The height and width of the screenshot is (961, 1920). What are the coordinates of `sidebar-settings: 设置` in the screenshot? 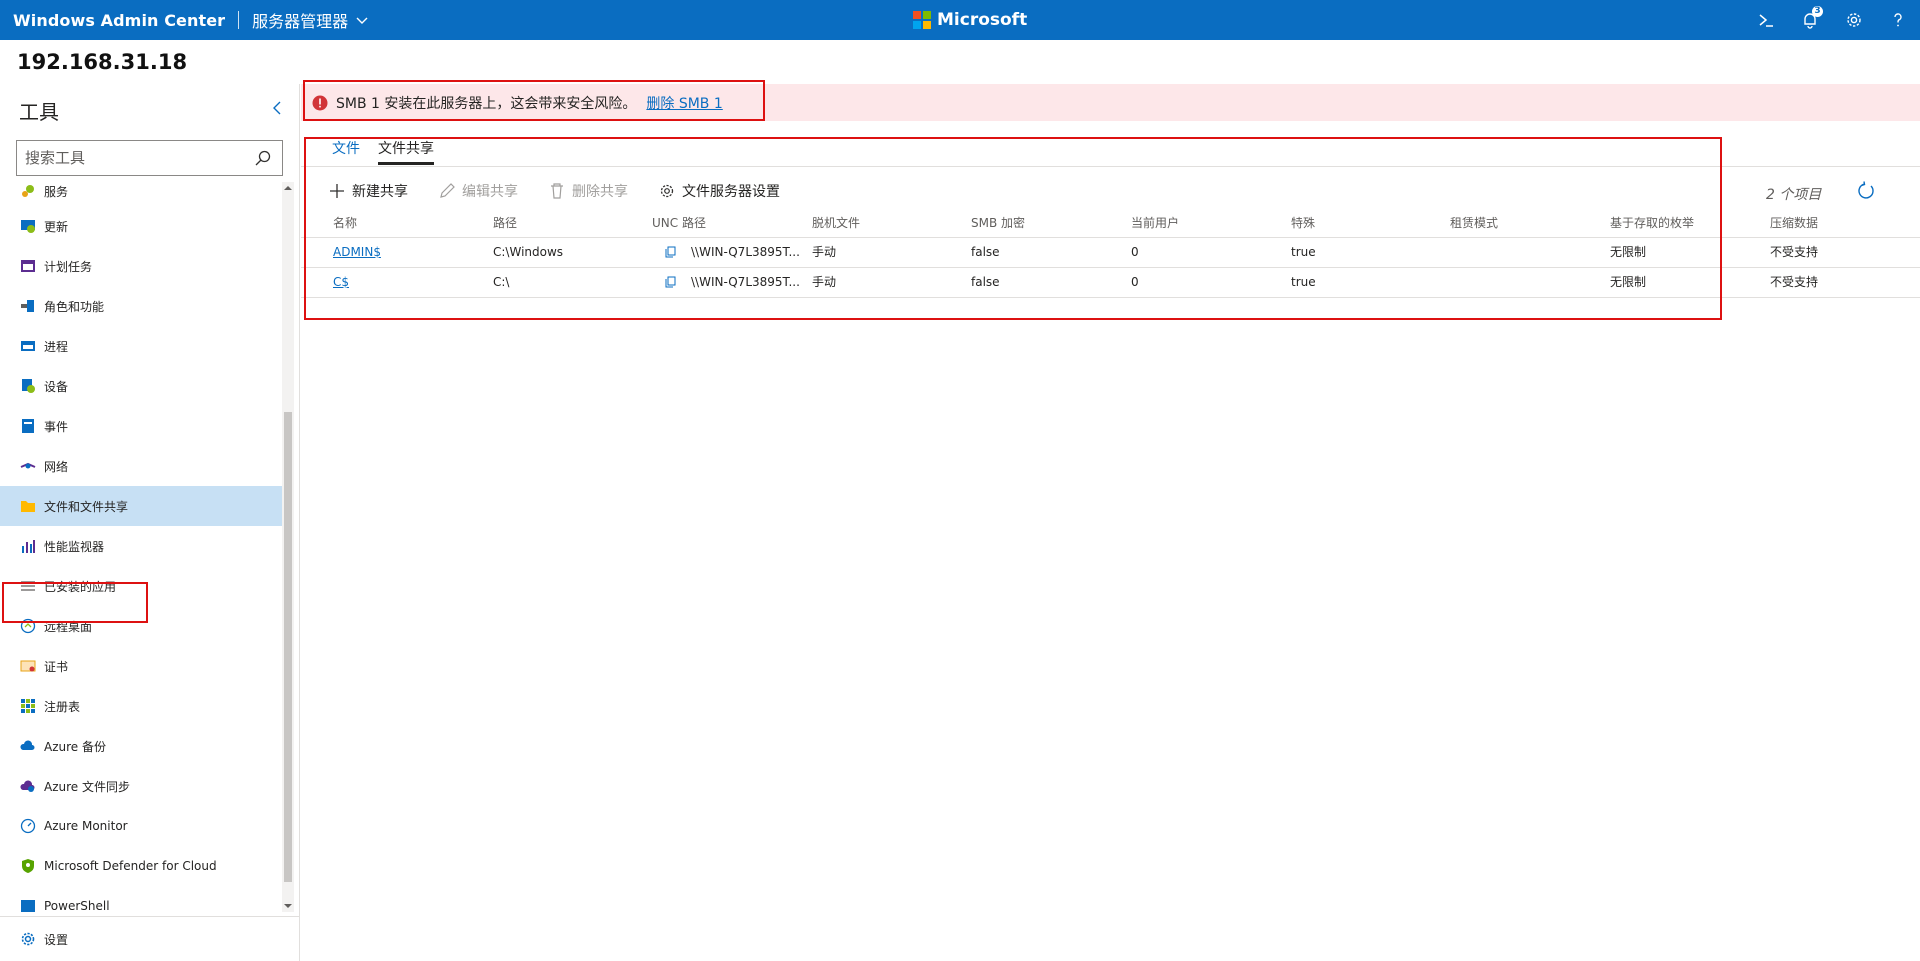 It's located at (149, 938).